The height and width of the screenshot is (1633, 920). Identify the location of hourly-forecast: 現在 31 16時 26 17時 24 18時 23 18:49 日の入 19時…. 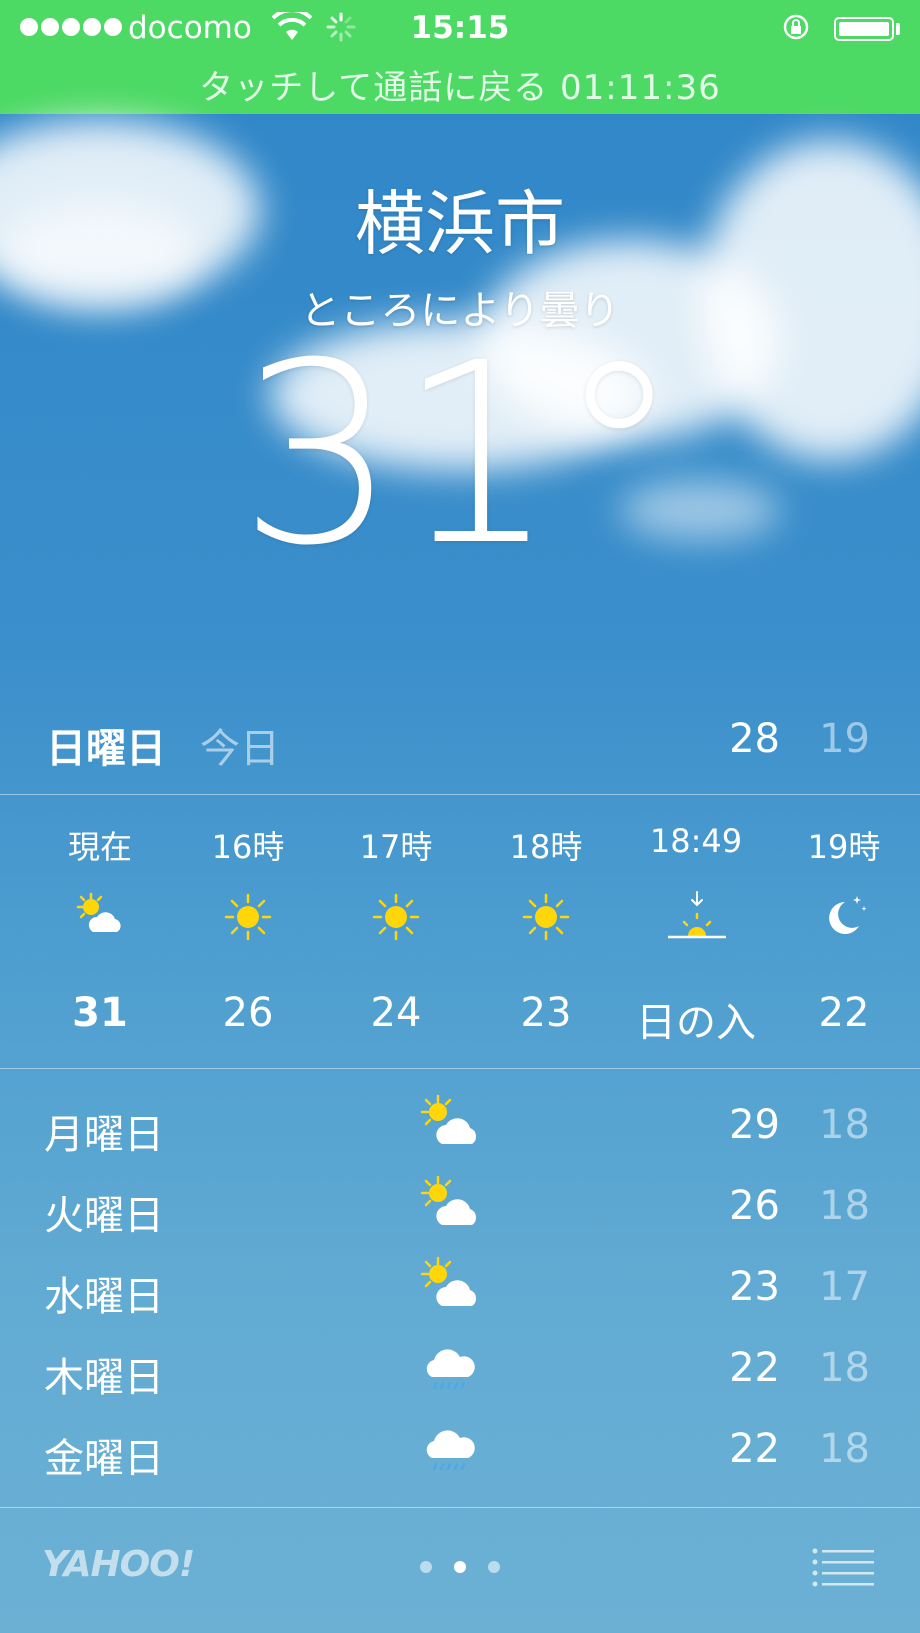
(460, 937).